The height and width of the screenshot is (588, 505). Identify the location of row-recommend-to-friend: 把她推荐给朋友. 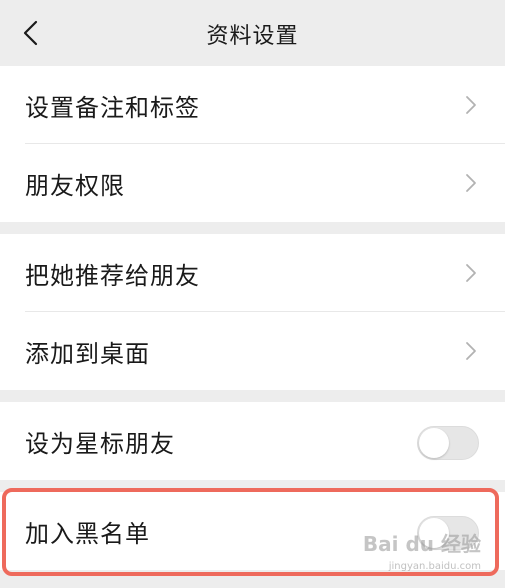
(252, 273).